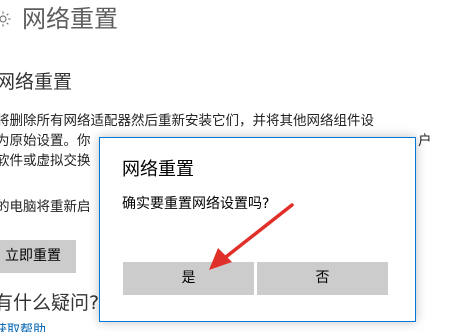 This screenshot has width=475, height=332. What do you see at coordinates (158, 169) in the screenshot?
I see `dialog-title: 网络重置` at bounding box center [158, 169].